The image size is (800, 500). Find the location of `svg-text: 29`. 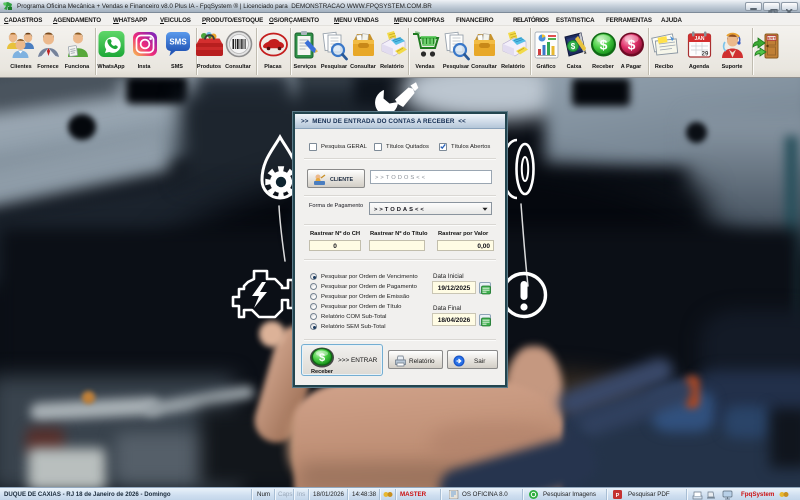

svg-text: 29 is located at coordinates (705, 55).